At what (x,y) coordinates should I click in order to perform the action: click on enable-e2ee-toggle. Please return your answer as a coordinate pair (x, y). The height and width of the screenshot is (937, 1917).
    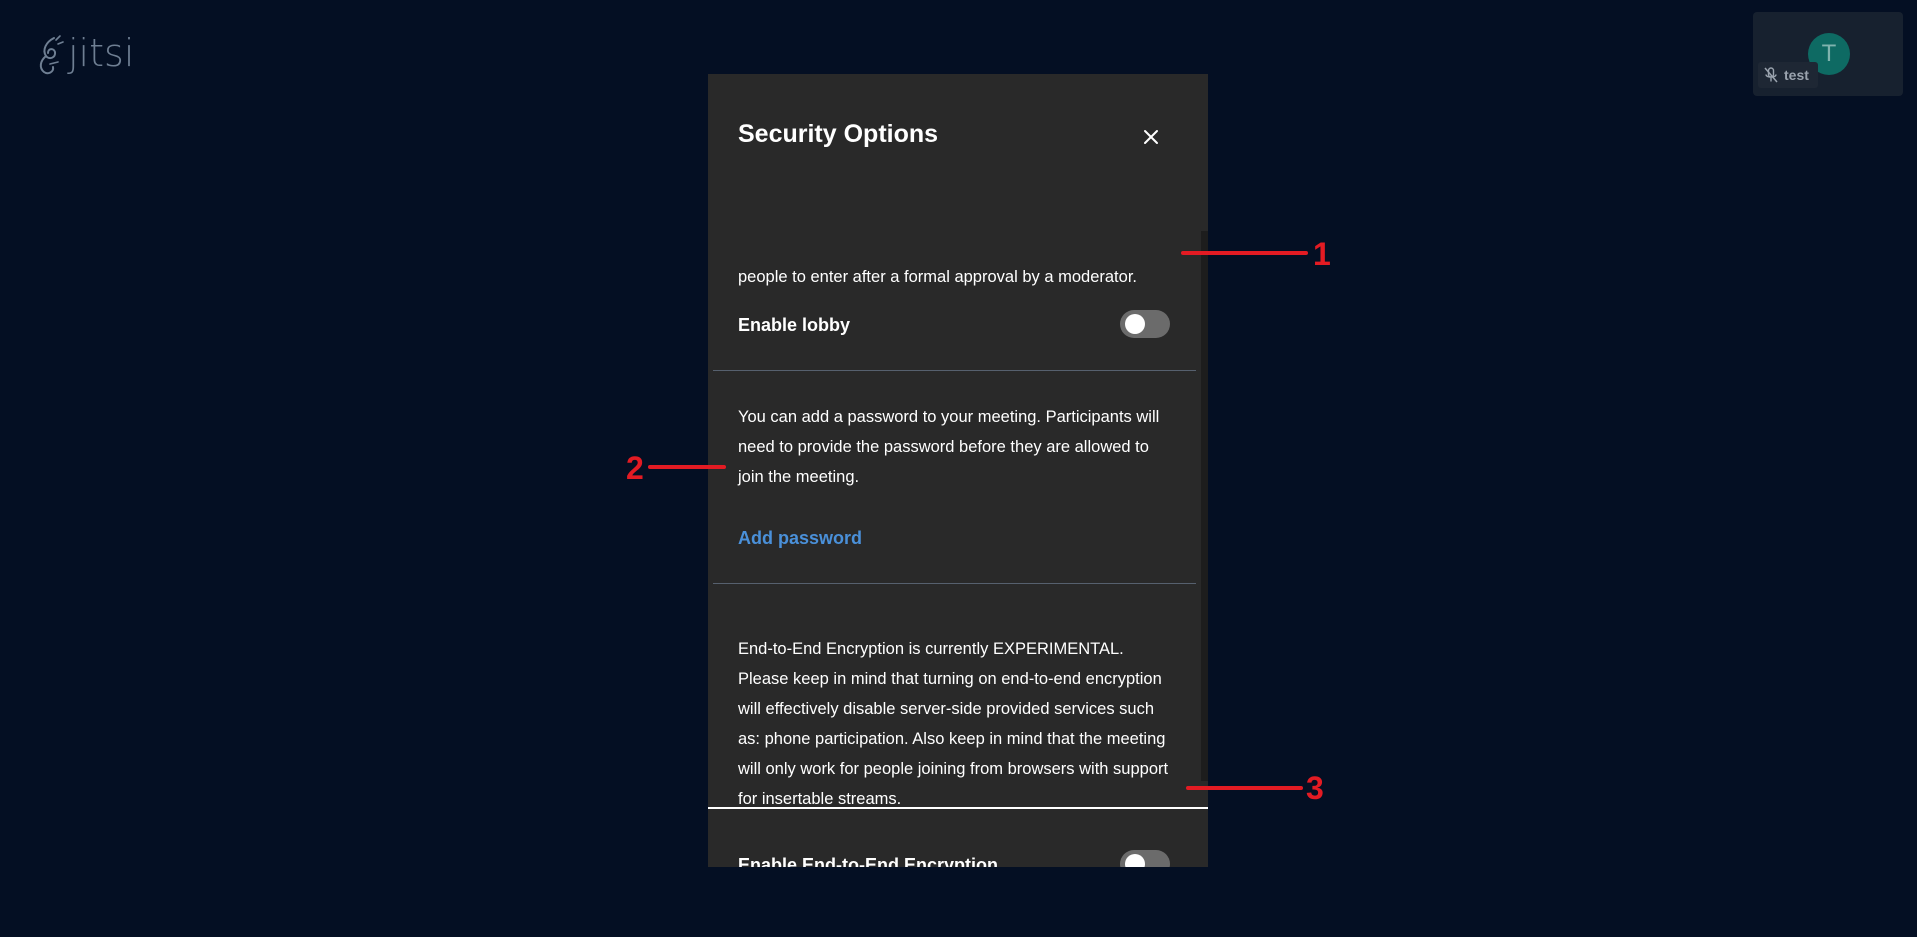
    Looking at the image, I should click on (1145, 858).